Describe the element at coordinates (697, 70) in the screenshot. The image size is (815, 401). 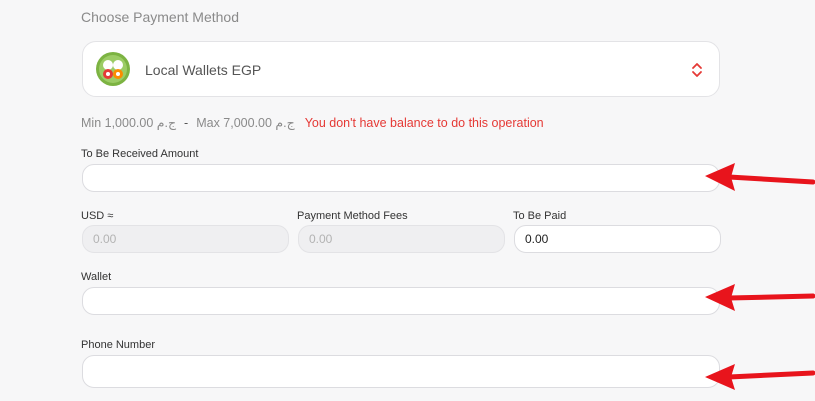
I see `chevron-up-down-icon` at that location.